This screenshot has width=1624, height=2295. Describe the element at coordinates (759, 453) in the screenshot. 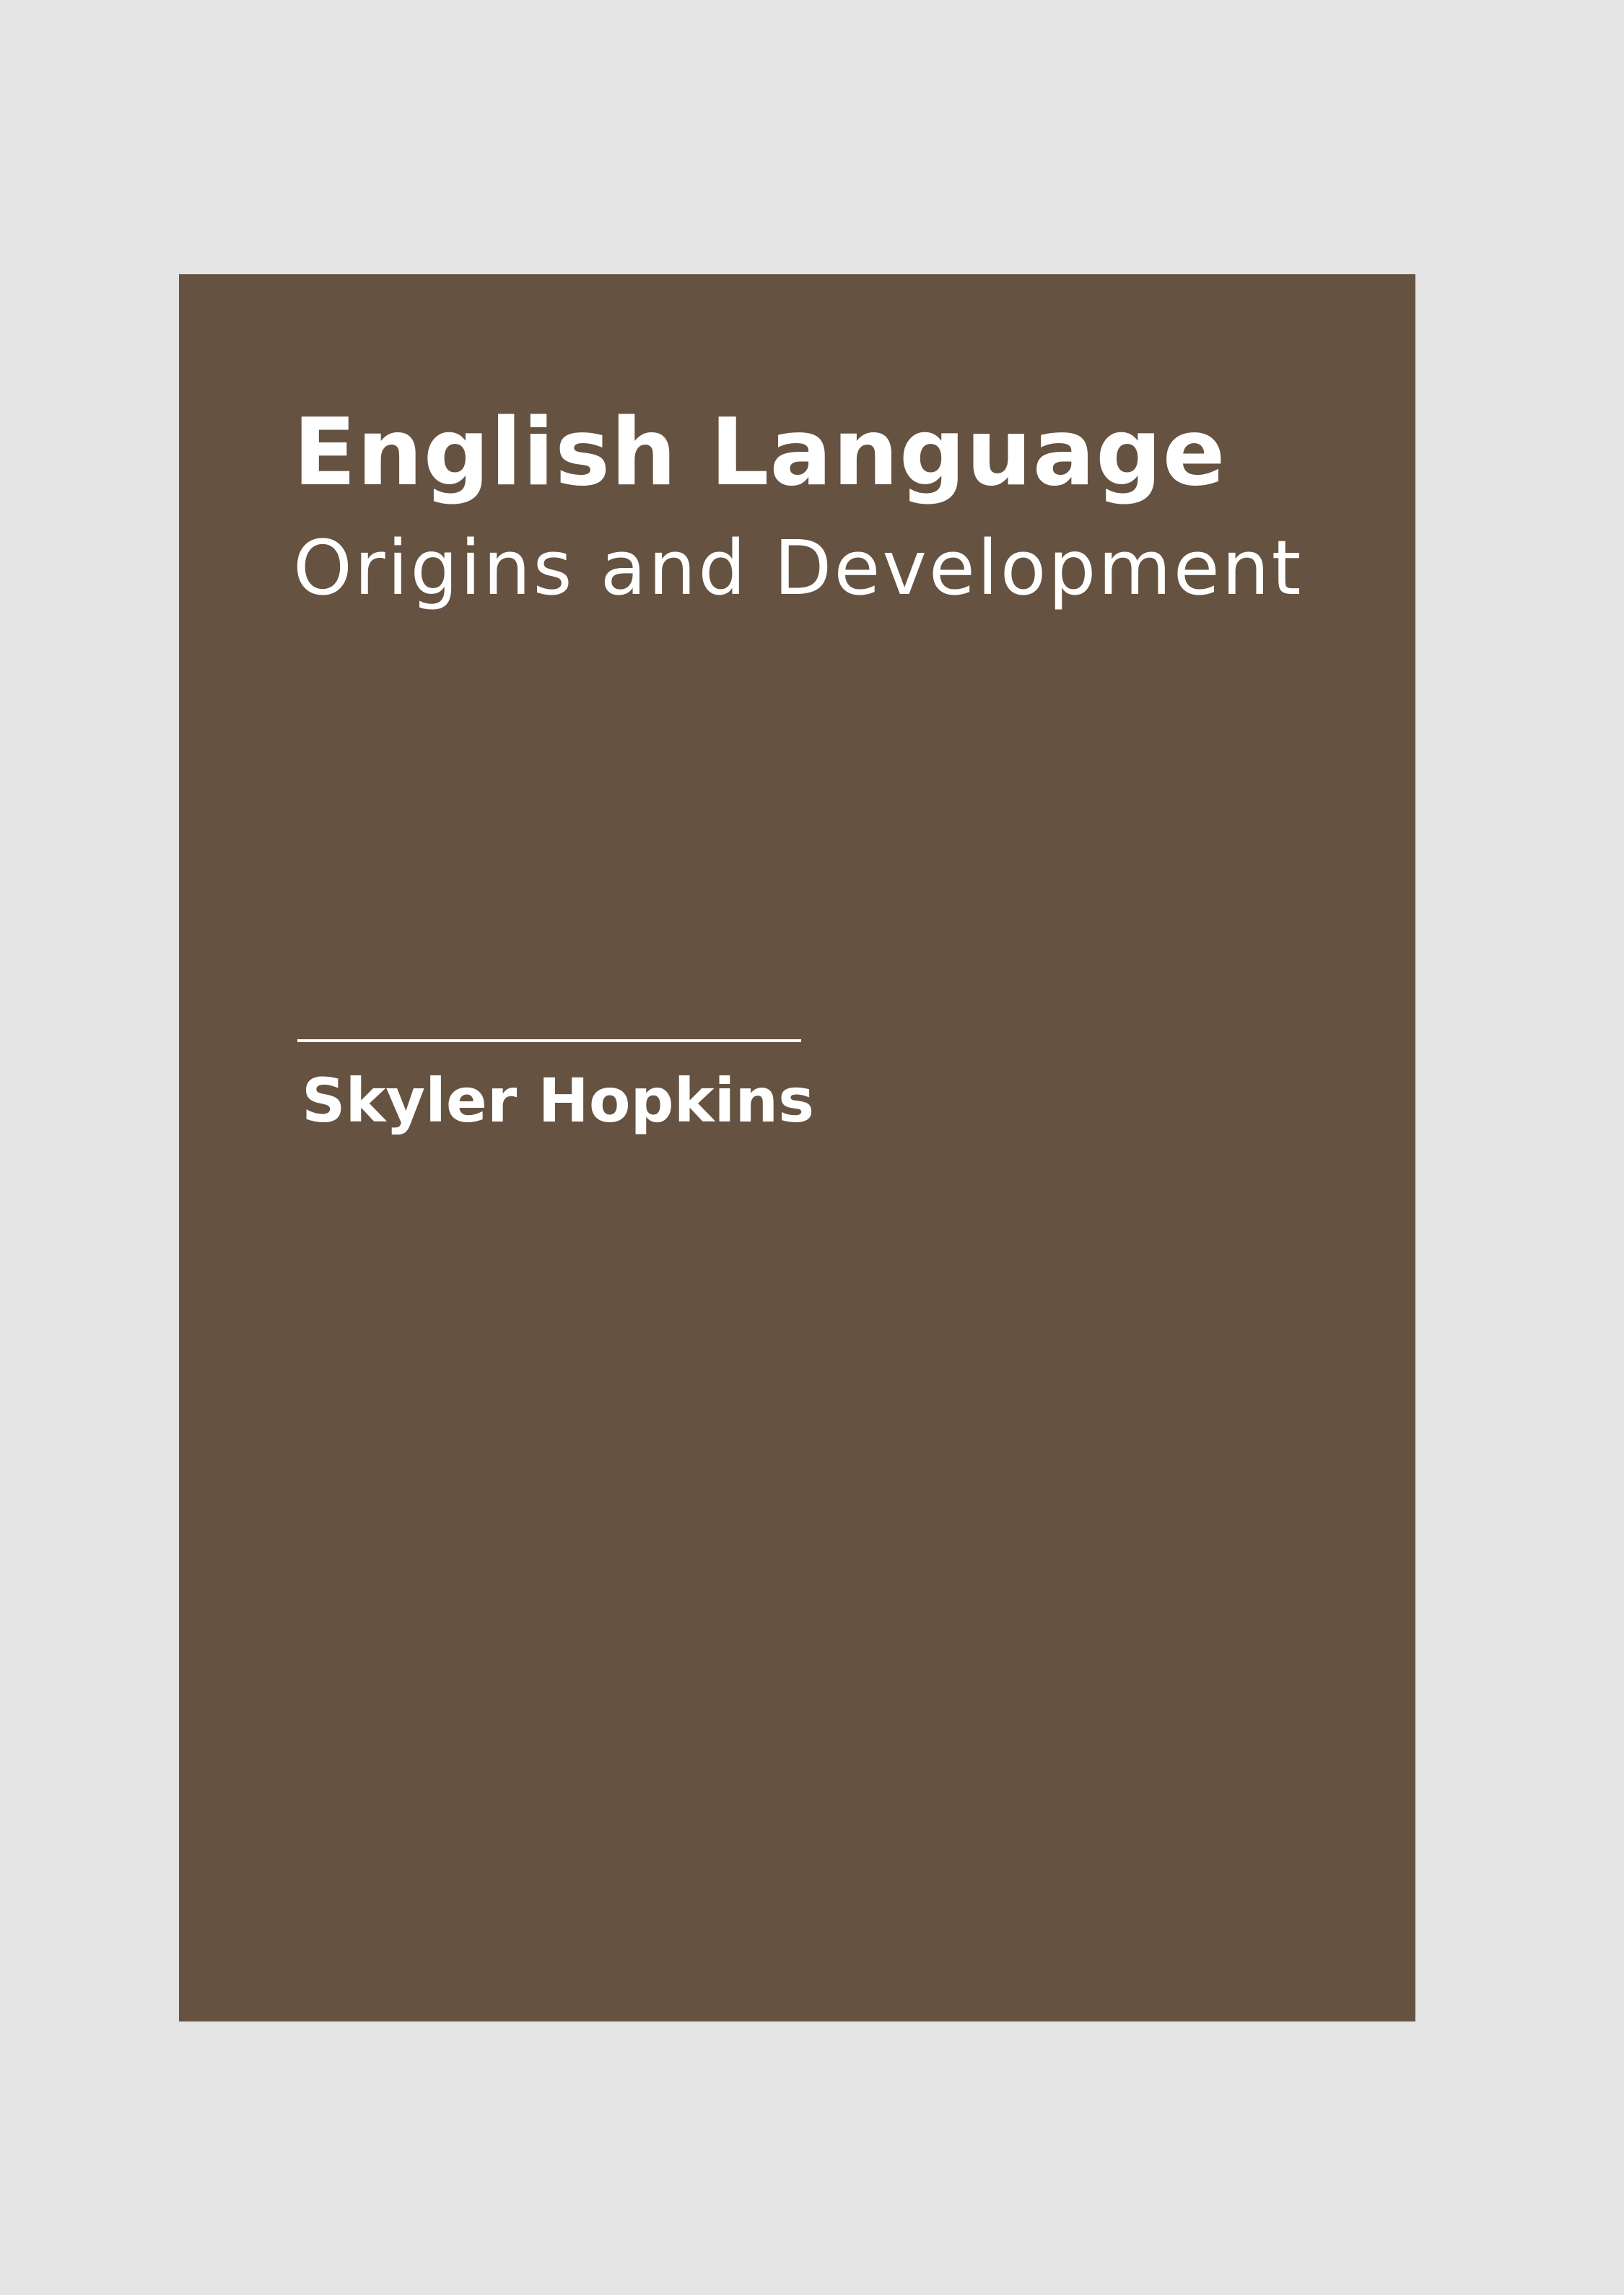

I see `book-title: English Language` at that location.